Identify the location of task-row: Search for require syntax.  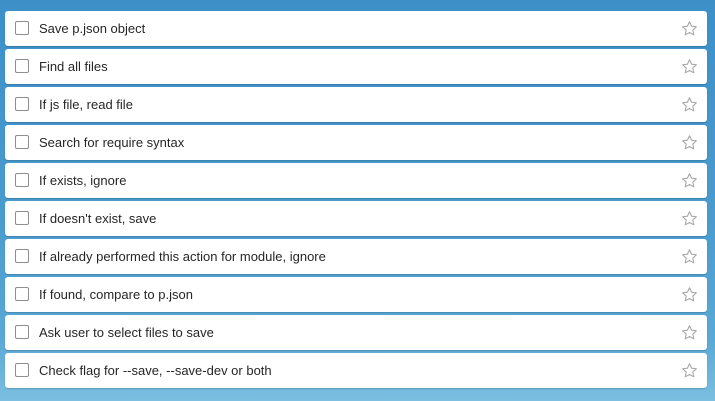
(356, 142).